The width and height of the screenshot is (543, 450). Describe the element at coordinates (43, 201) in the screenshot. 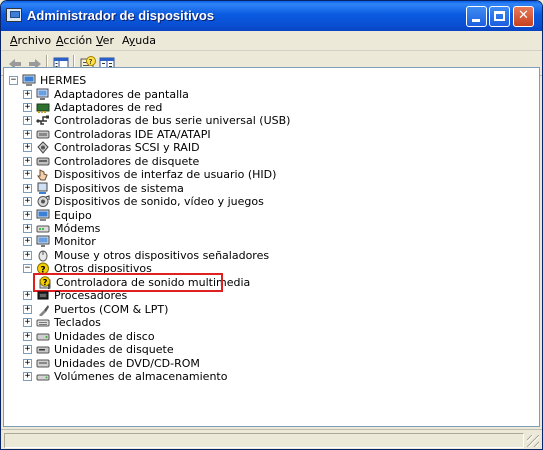

I see `sound-video-icon` at that location.